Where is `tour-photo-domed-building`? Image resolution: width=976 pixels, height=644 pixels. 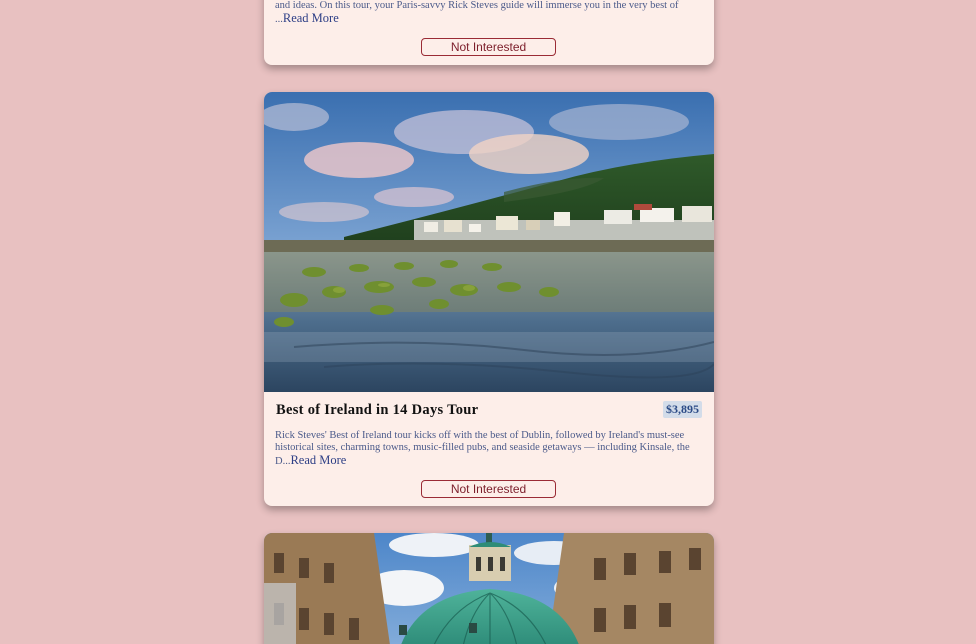
tour-photo-domed-building is located at coordinates (489, 588).